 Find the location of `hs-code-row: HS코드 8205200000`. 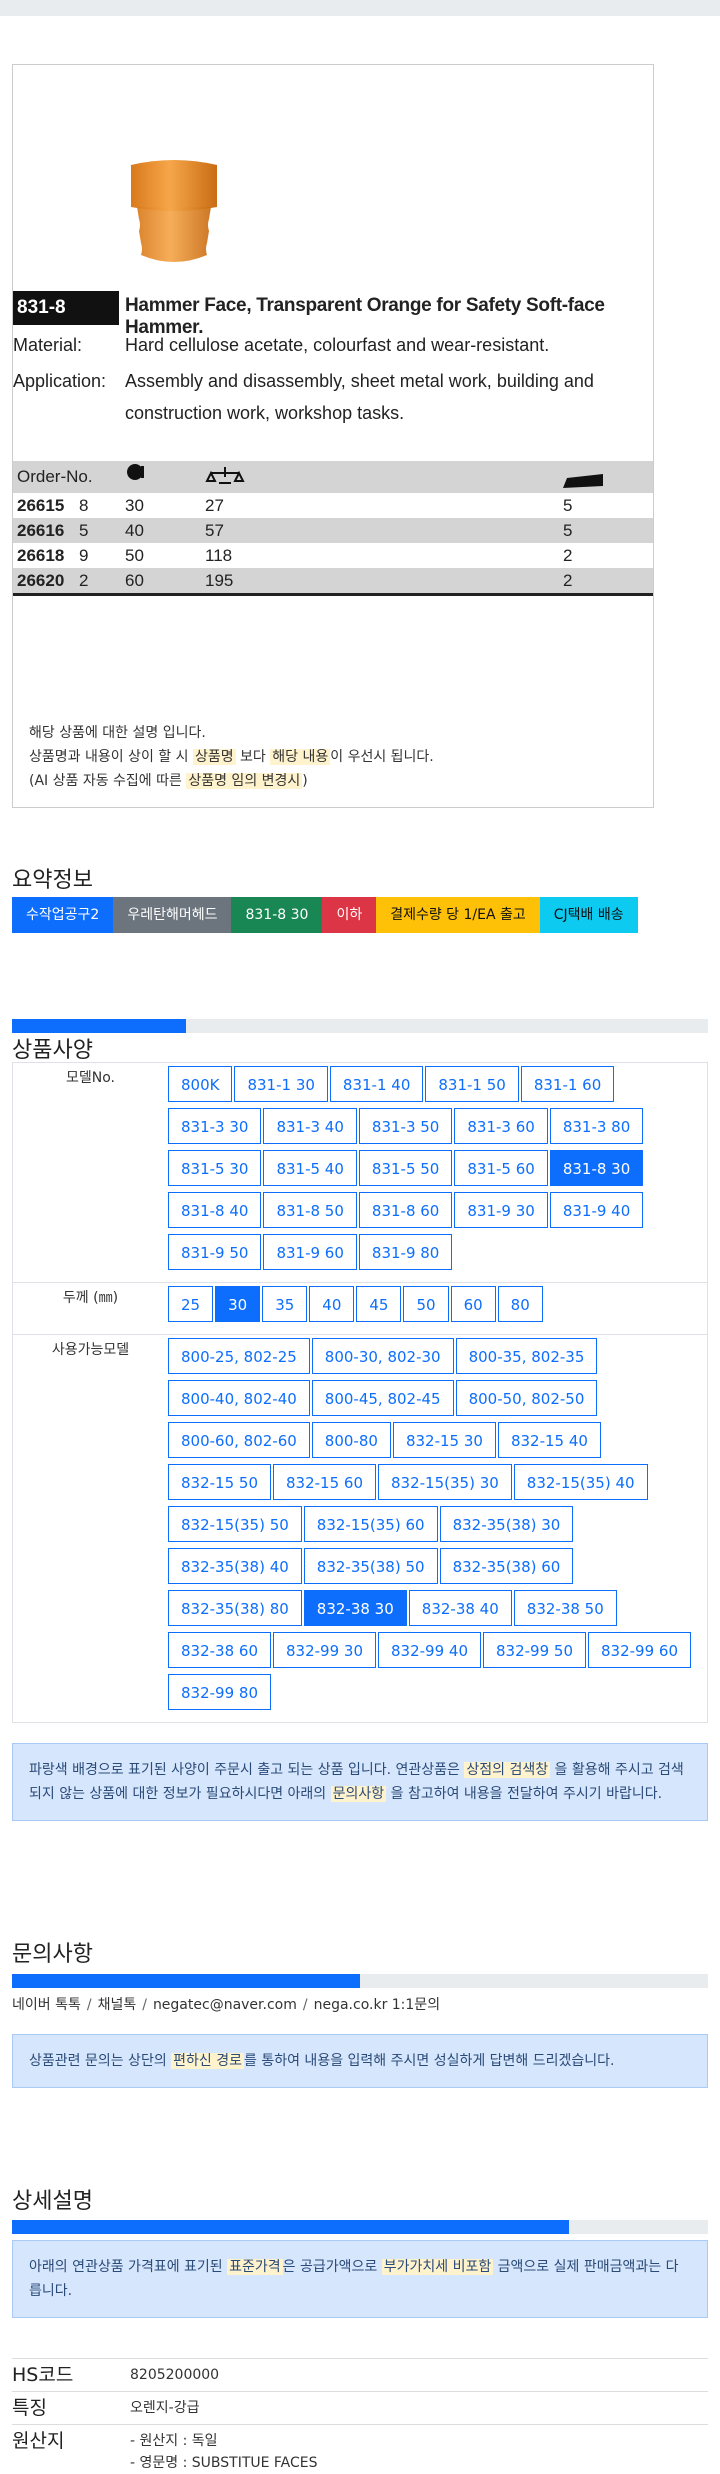

hs-code-row: HS코드 8205200000 is located at coordinates (360, 2374).